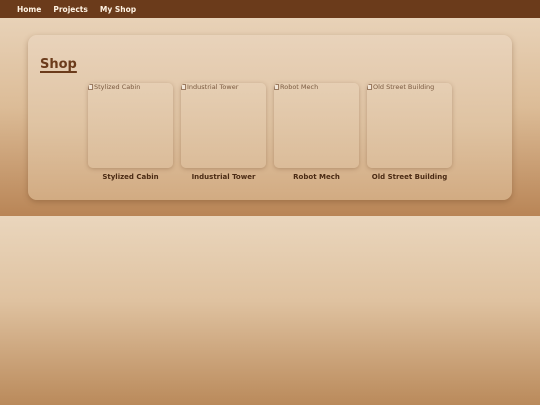  What do you see at coordinates (223, 125) in the screenshot?
I see `product-image: Industrial Tower` at bounding box center [223, 125].